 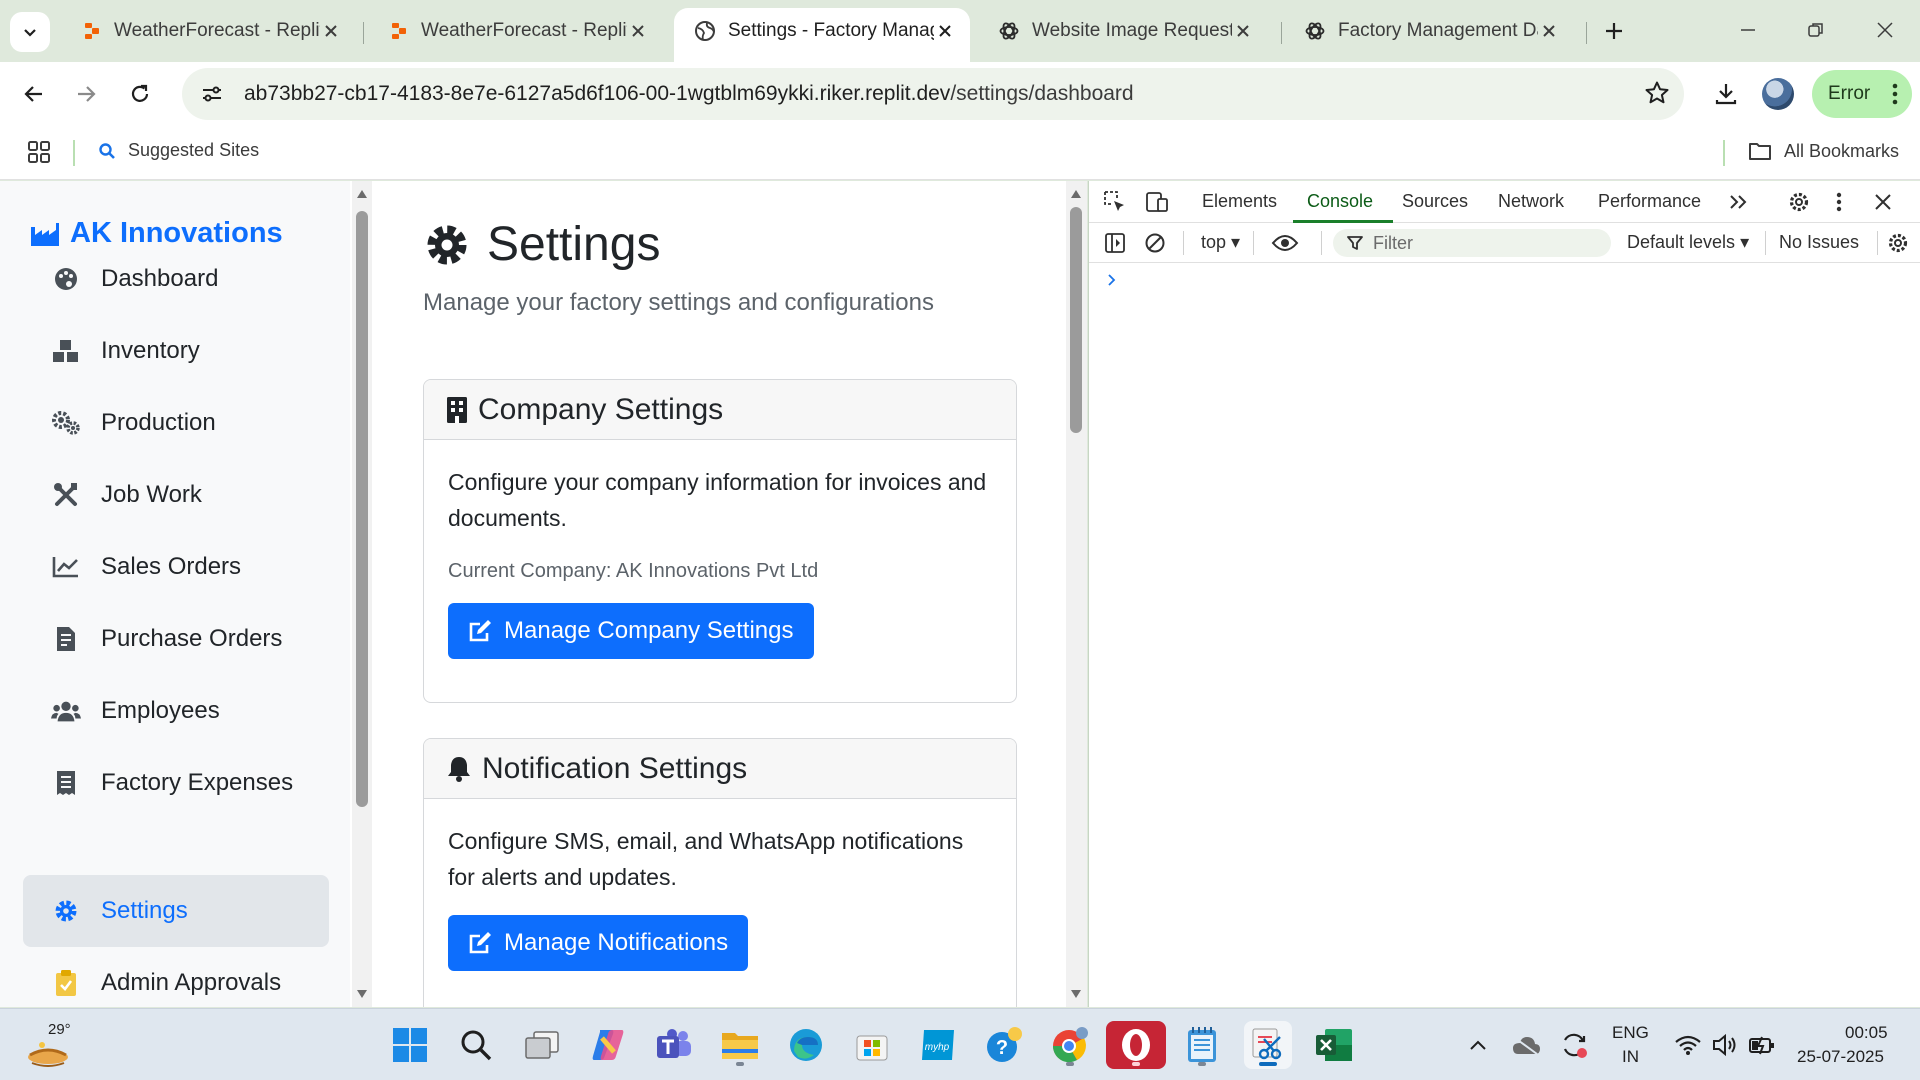 I want to click on sidebar-item-sales-orders: Sales Orders, so click(x=176, y=567).